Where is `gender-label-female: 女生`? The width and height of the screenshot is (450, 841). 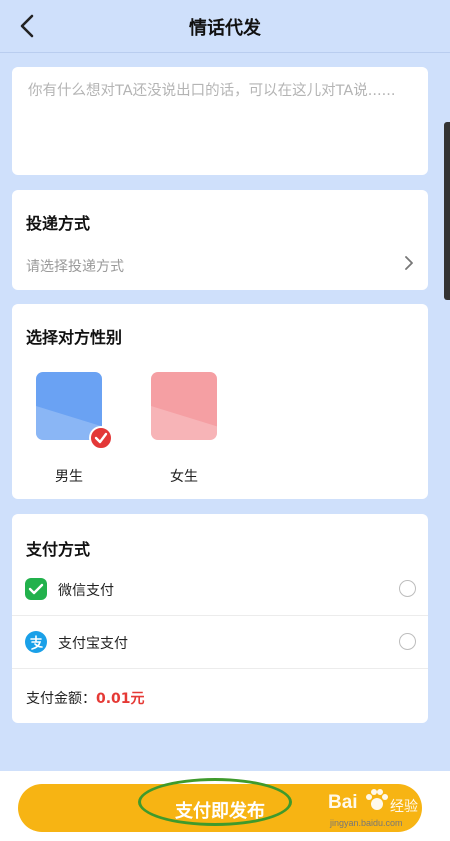
gender-label-female: 女生 is located at coordinates (184, 477).